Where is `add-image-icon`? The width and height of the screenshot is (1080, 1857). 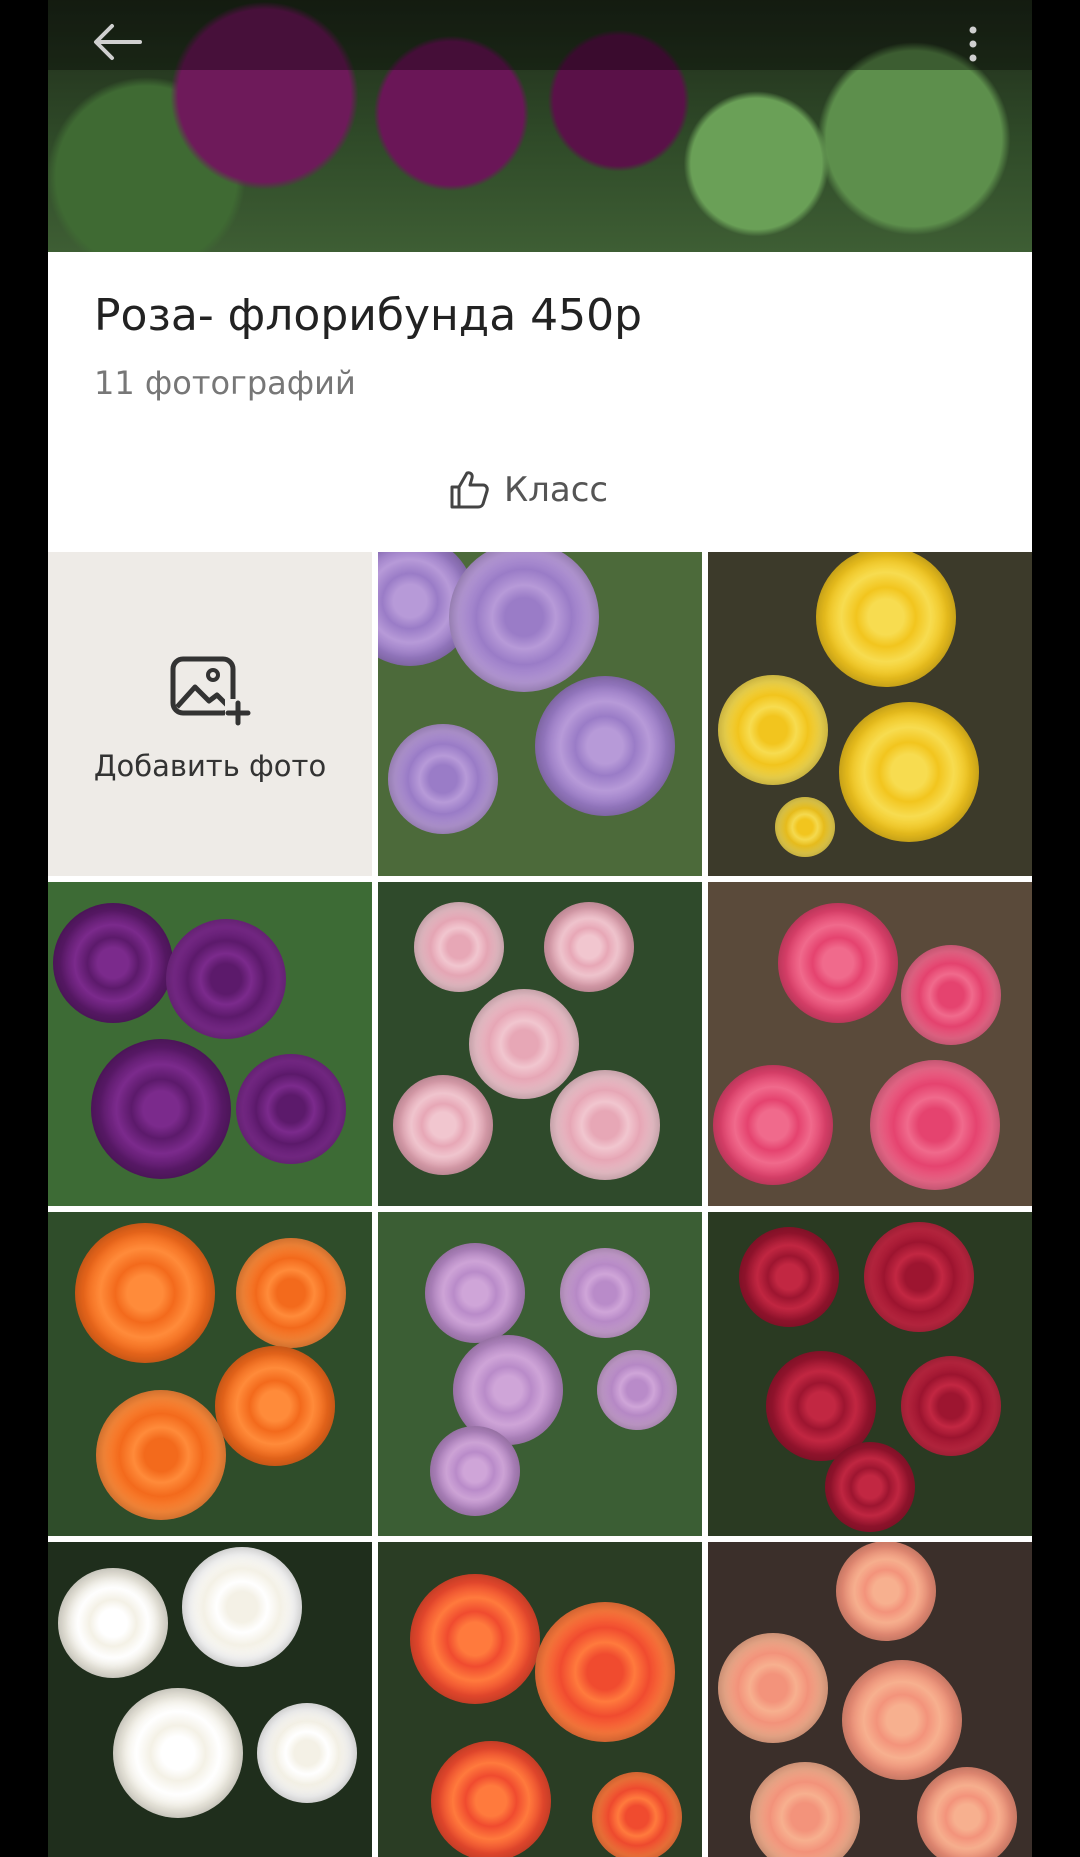
add-image-icon is located at coordinates (210, 691).